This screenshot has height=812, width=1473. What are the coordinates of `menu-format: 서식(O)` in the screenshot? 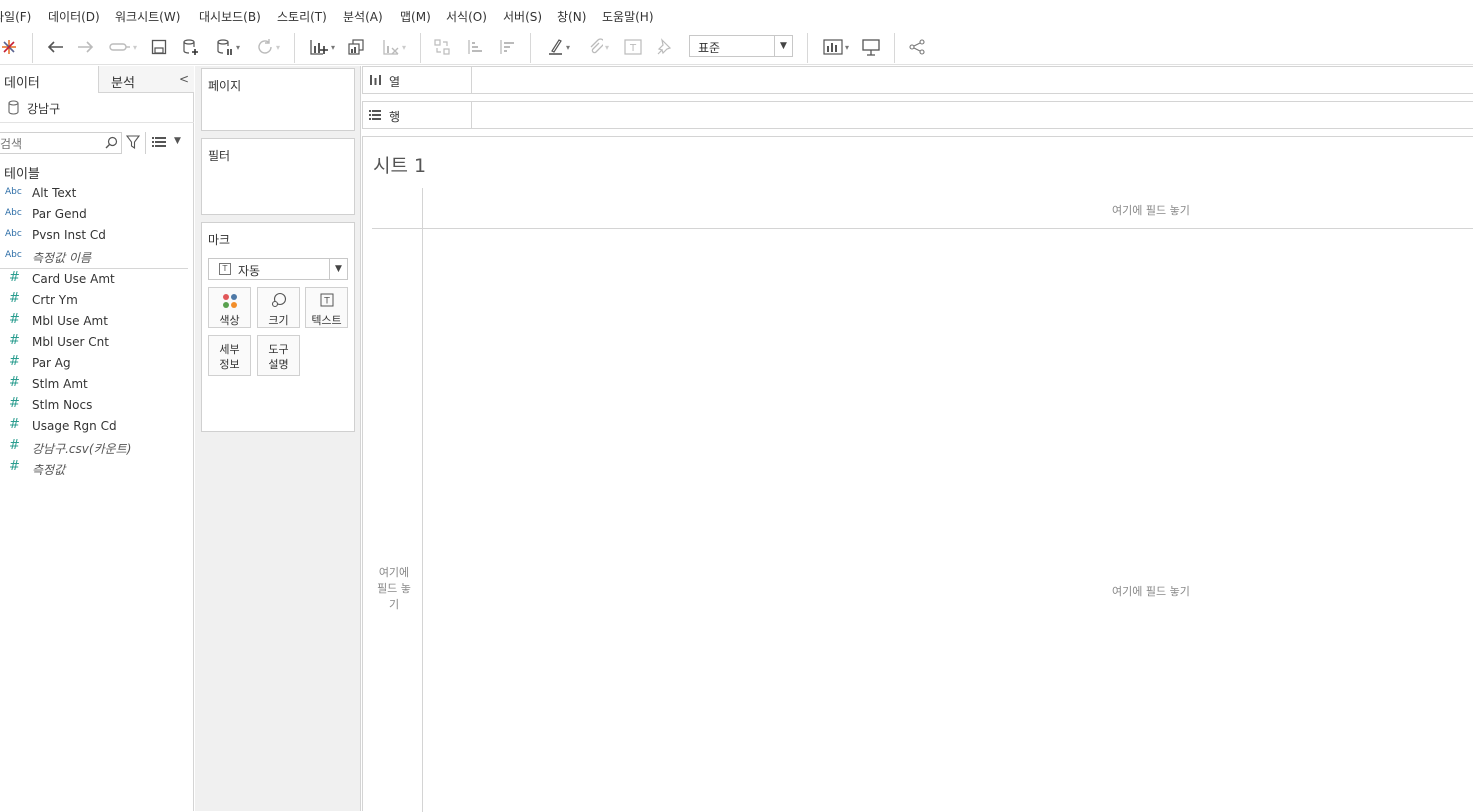 It's located at (466, 16).